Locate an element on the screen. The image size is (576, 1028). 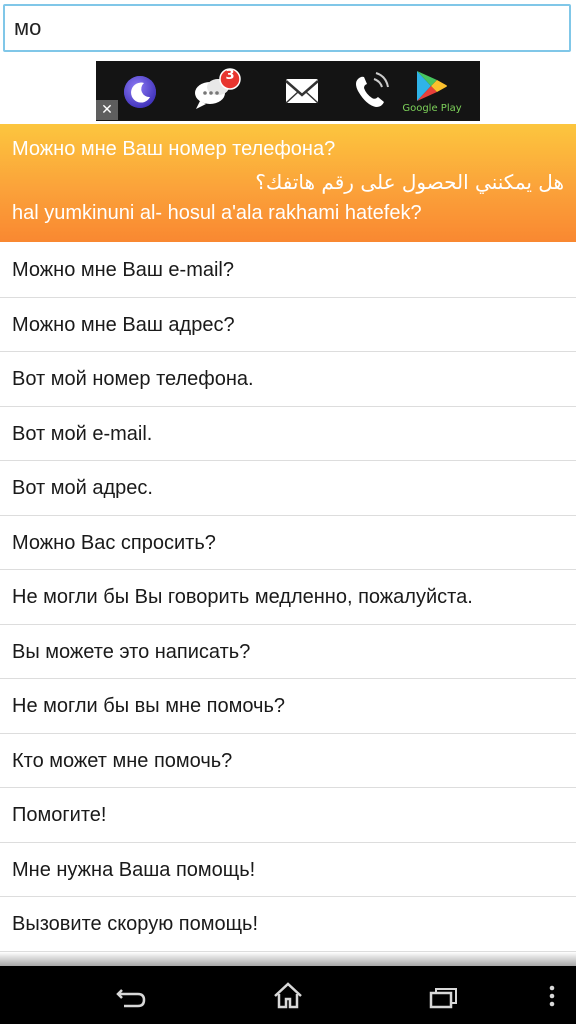
search-input is located at coordinates (287, 28).